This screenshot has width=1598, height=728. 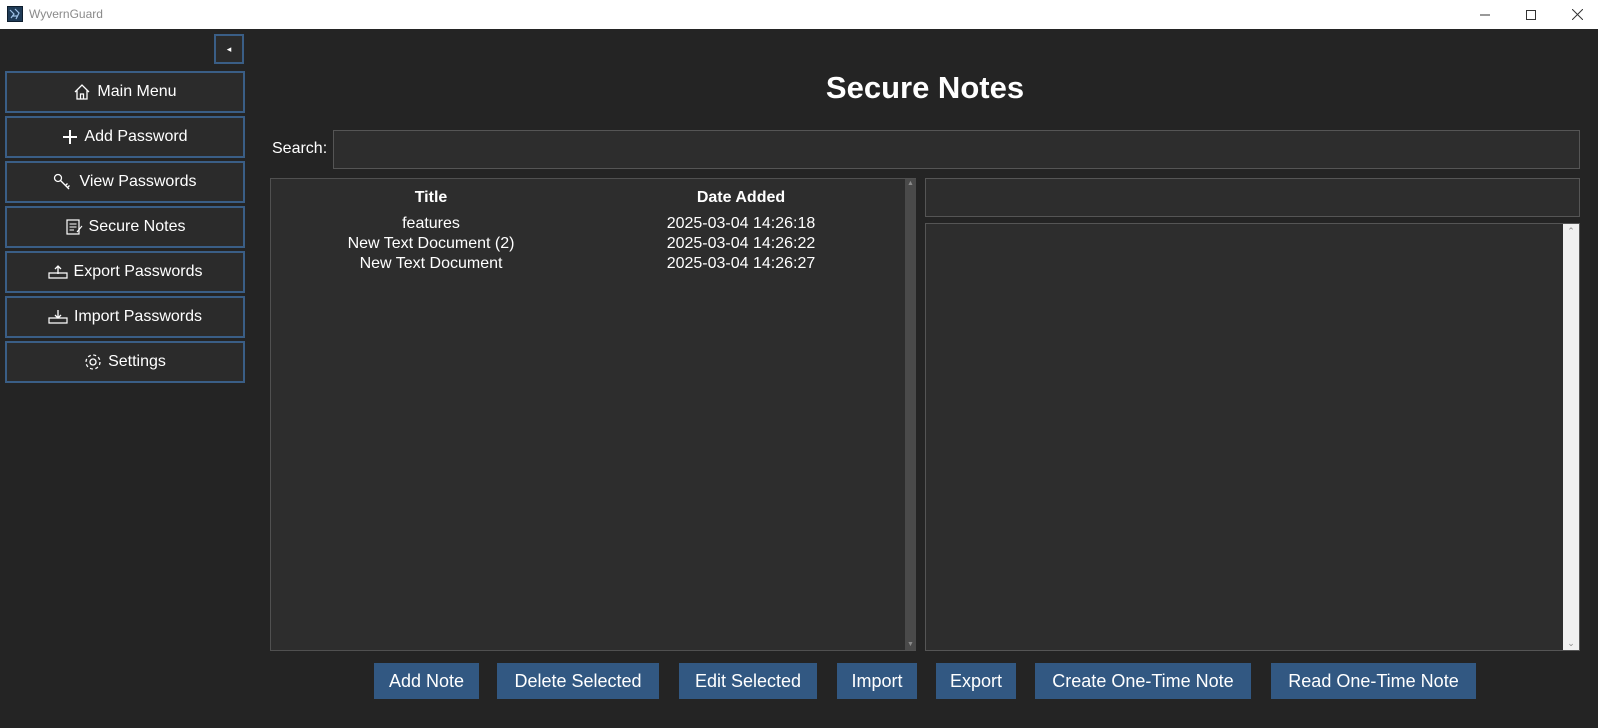 What do you see at coordinates (73, 227) in the screenshot?
I see `note-icon` at bounding box center [73, 227].